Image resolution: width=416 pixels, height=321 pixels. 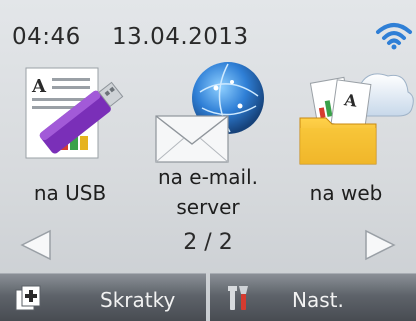 I want to click on usb-drive-icon: A, so click(x=74, y=113).